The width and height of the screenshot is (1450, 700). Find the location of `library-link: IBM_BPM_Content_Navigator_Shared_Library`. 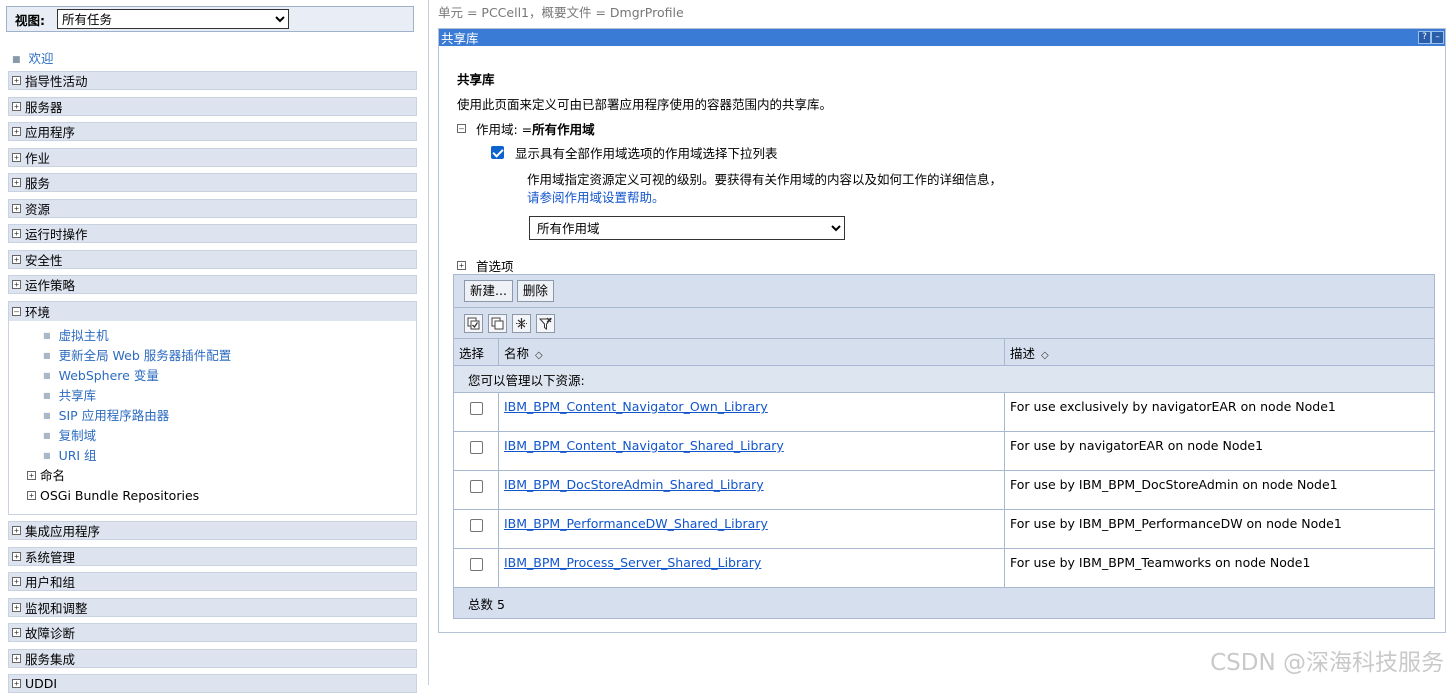

library-link: IBM_BPM_Content_Navigator_Shared_Library is located at coordinates (644, 445).